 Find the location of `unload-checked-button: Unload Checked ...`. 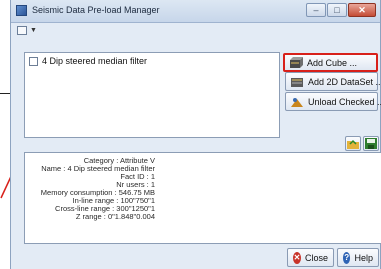

unload-checked-button: Unload Checked ... is located at coordinates (333, 101).